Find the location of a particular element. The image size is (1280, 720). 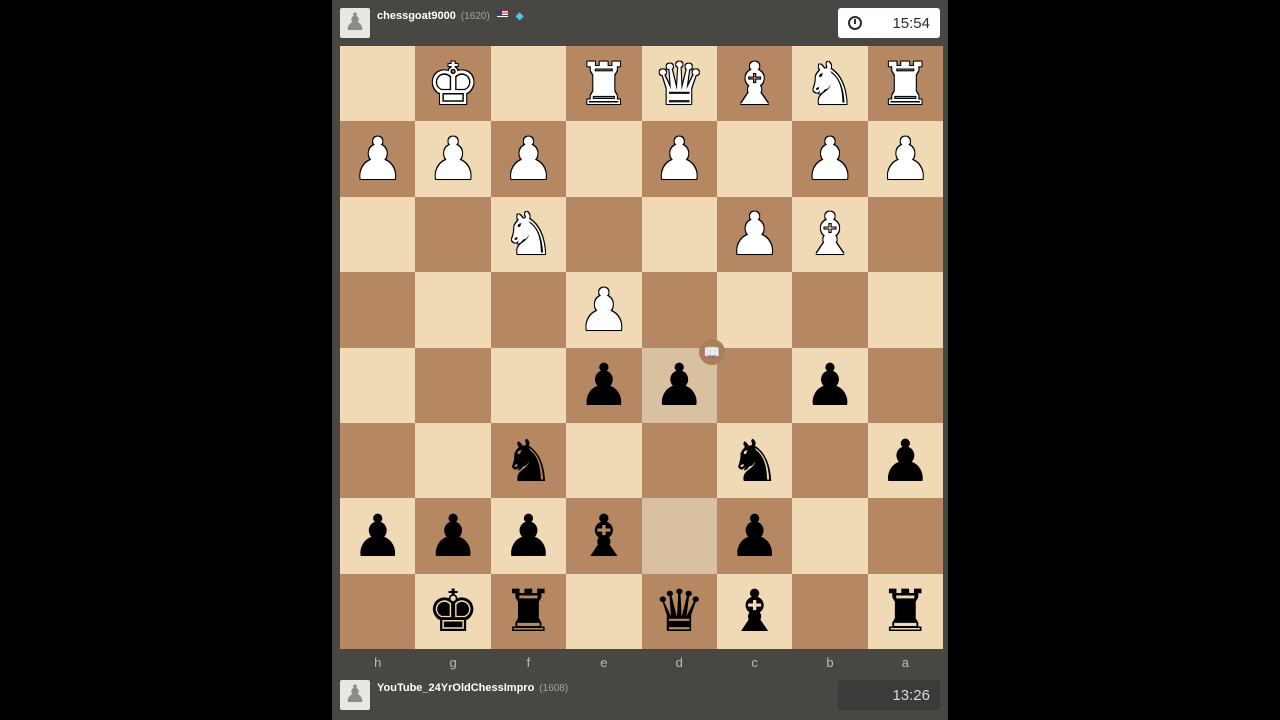

bottom-player-name: YouTube_24YrOldChessImpro is located at coordinates (455, 688).